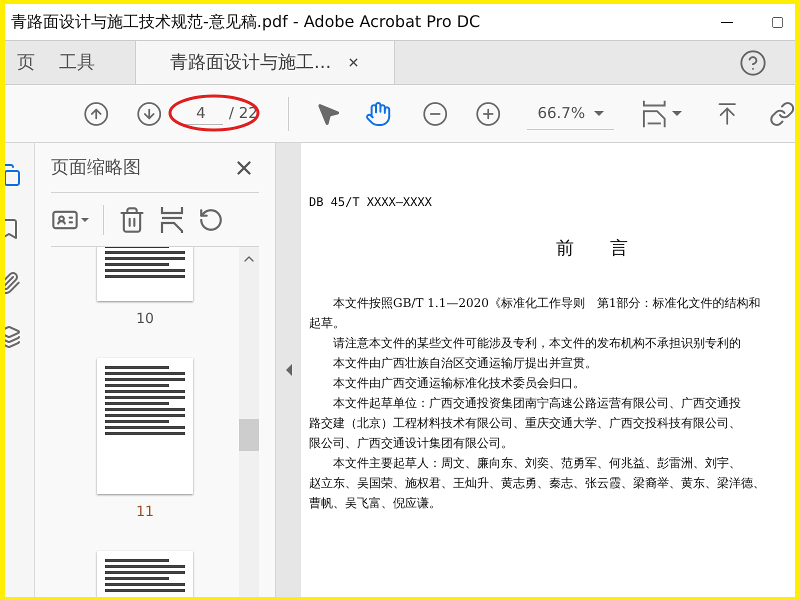 The image size is (800, 600). Describe the element at coordinates (96, 168) in the screenshot. I see `panel-title: 页面缩略图` at that location.